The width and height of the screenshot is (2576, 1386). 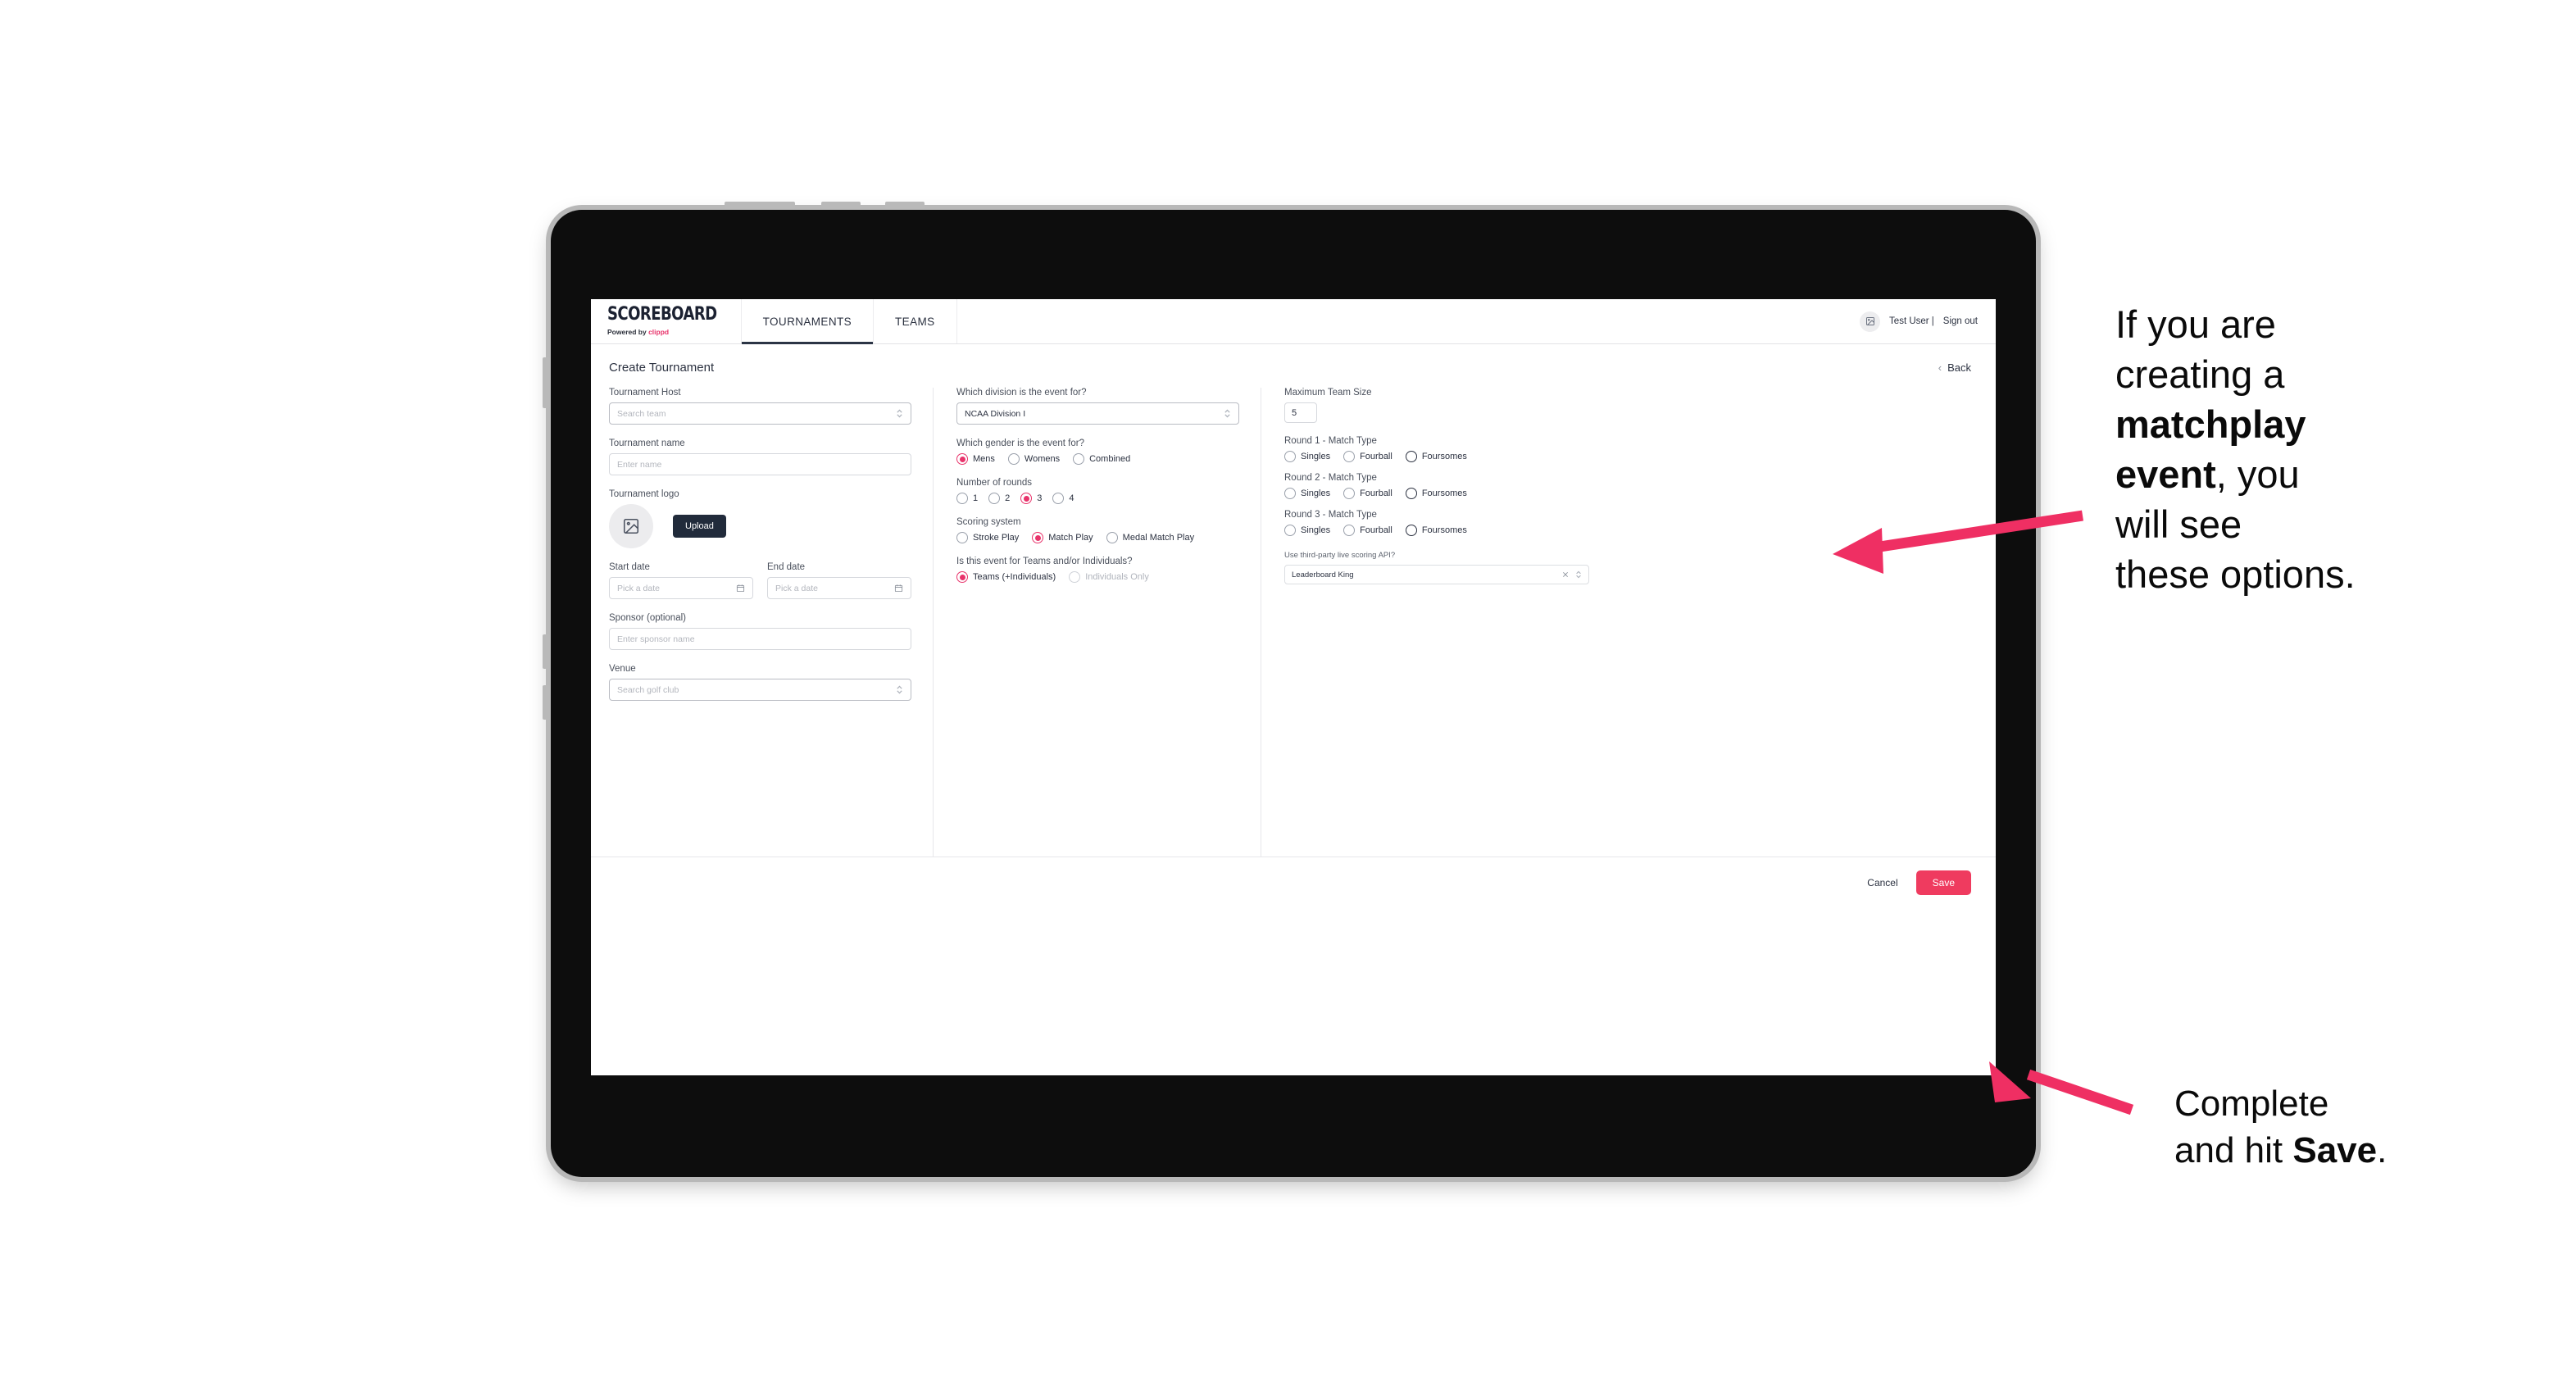 I want to click on sponsor-input: Enter sponsor name, so click(x=760, y=639).